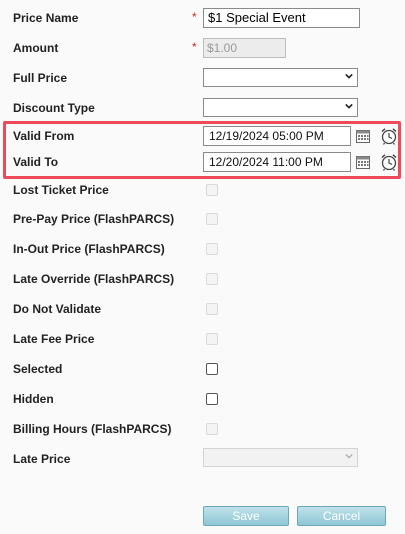  What do you see at coordinates (202, 219) in the screenshot?
I see `pre-pay-price-row: Pre-Pay Price (FlashPARCS)` at bounding box center [202, 219].